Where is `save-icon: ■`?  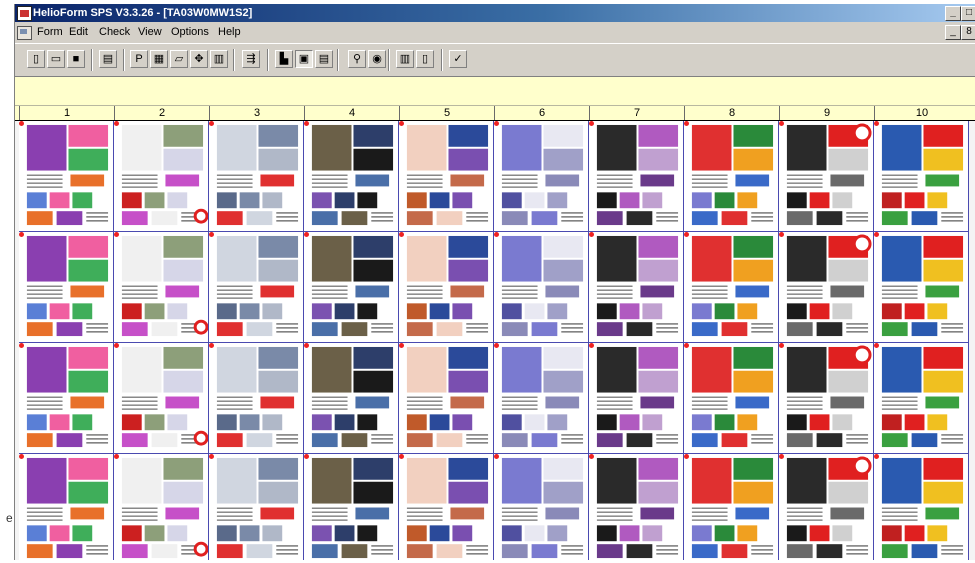
save-icon: ■ is located at coordinates (76, 59).